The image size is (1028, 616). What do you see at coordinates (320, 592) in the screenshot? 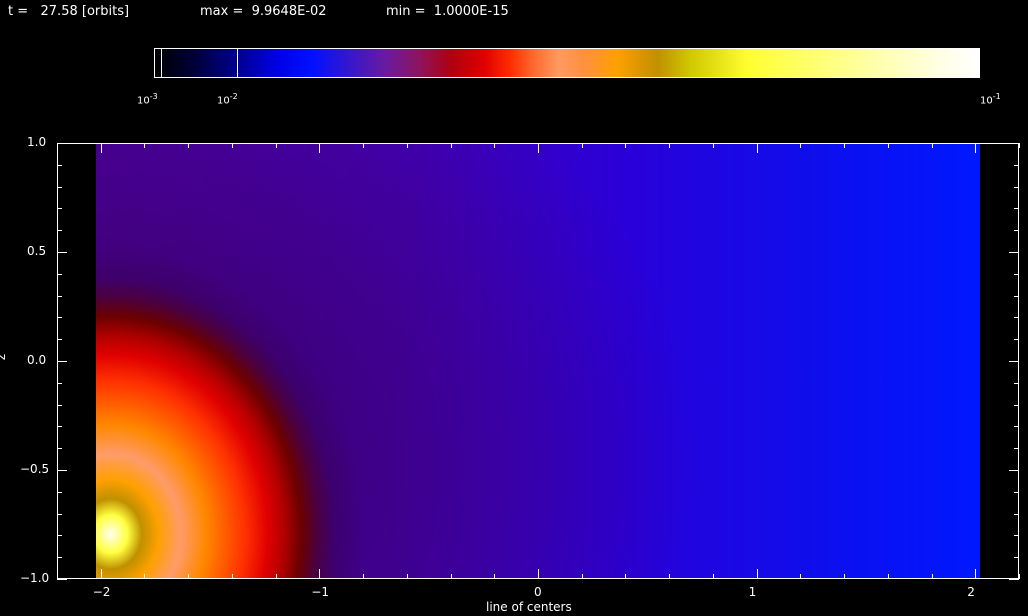
I see `x-tick-label: −1` at bounding box center [320, 592].